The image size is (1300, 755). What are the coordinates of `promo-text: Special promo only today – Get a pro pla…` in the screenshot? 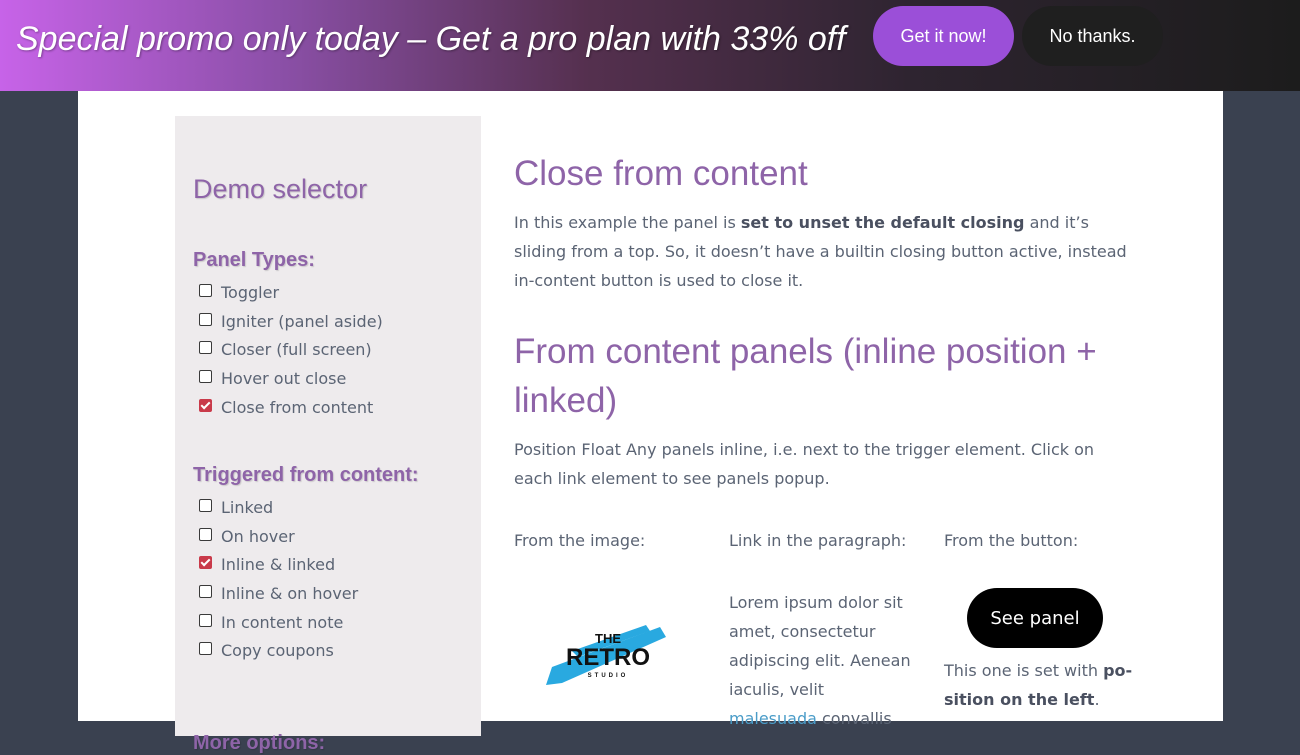 It's located at (431, 39).